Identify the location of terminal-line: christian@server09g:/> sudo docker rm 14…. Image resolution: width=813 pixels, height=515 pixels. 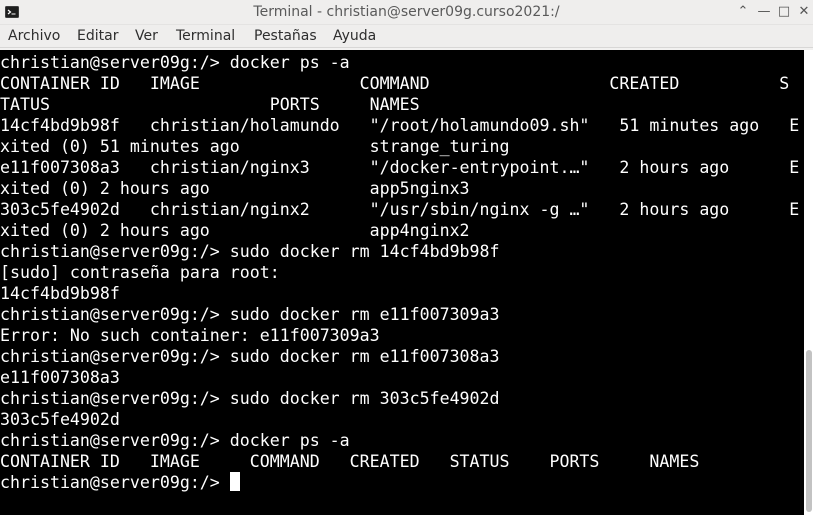
(250, 251).